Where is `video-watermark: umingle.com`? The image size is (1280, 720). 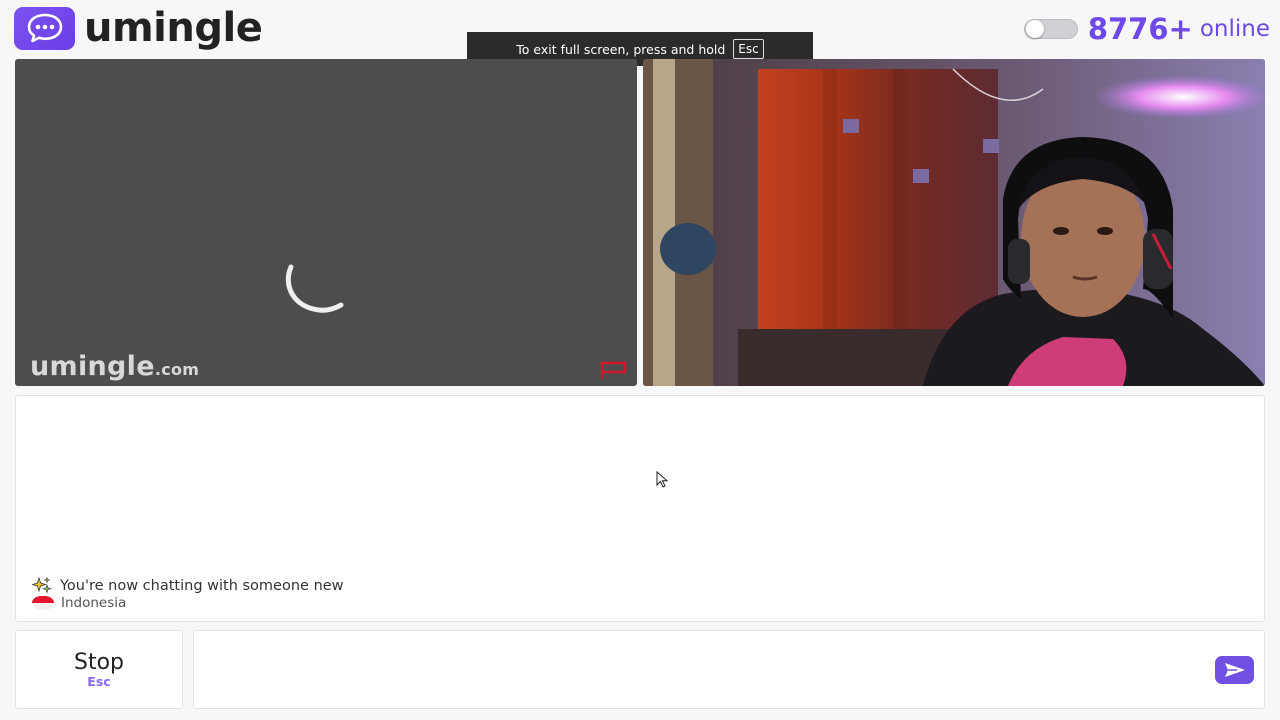 video-watermark: umingle.com is located at coordinates (114, 366).